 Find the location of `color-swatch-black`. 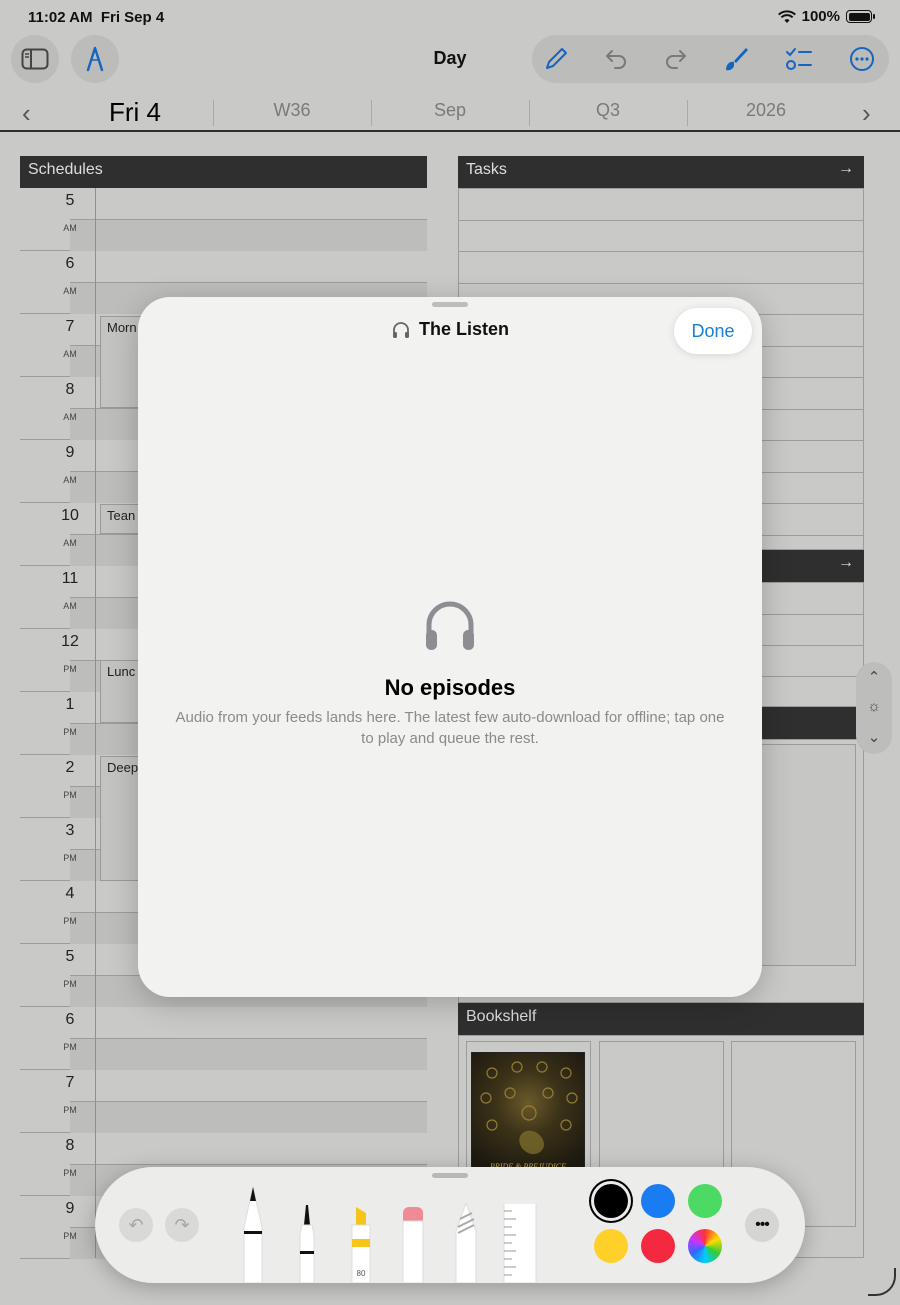

color-swatch-black is located at coordinates (611, 1201).